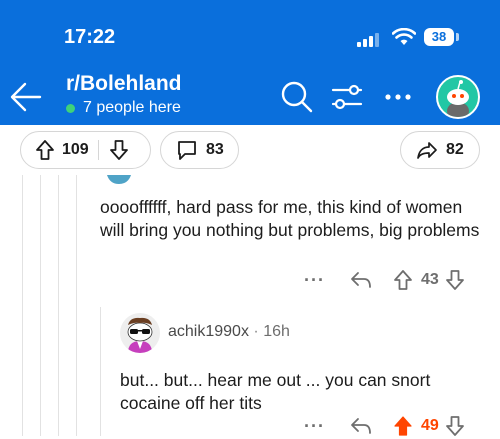  Describe the element at coordinates (455, 149) in the screenshot. I see `share-count: 82` at that location.